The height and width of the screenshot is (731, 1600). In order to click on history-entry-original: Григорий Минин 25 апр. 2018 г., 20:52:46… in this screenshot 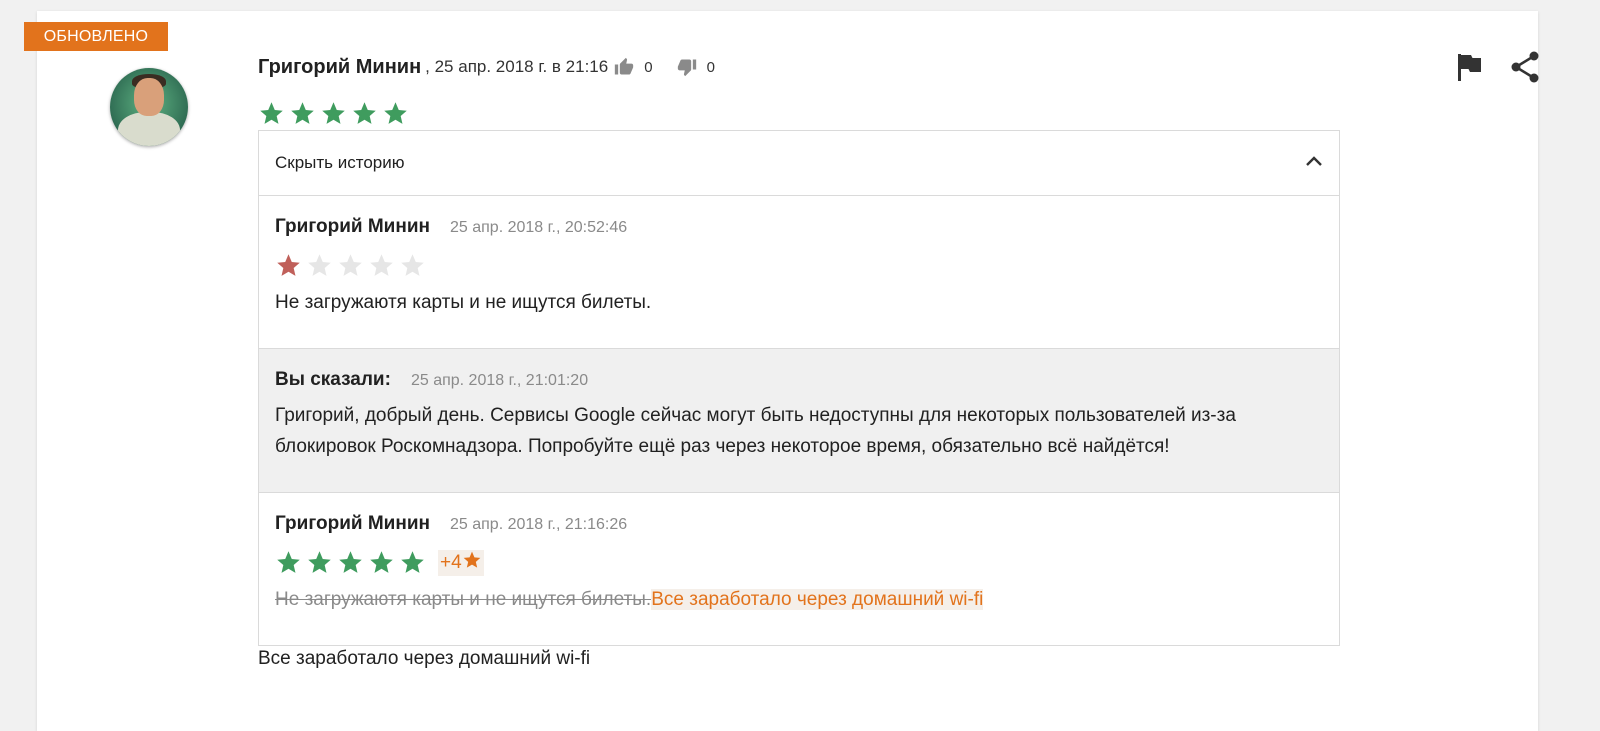, I will do `click(799, 272)`.